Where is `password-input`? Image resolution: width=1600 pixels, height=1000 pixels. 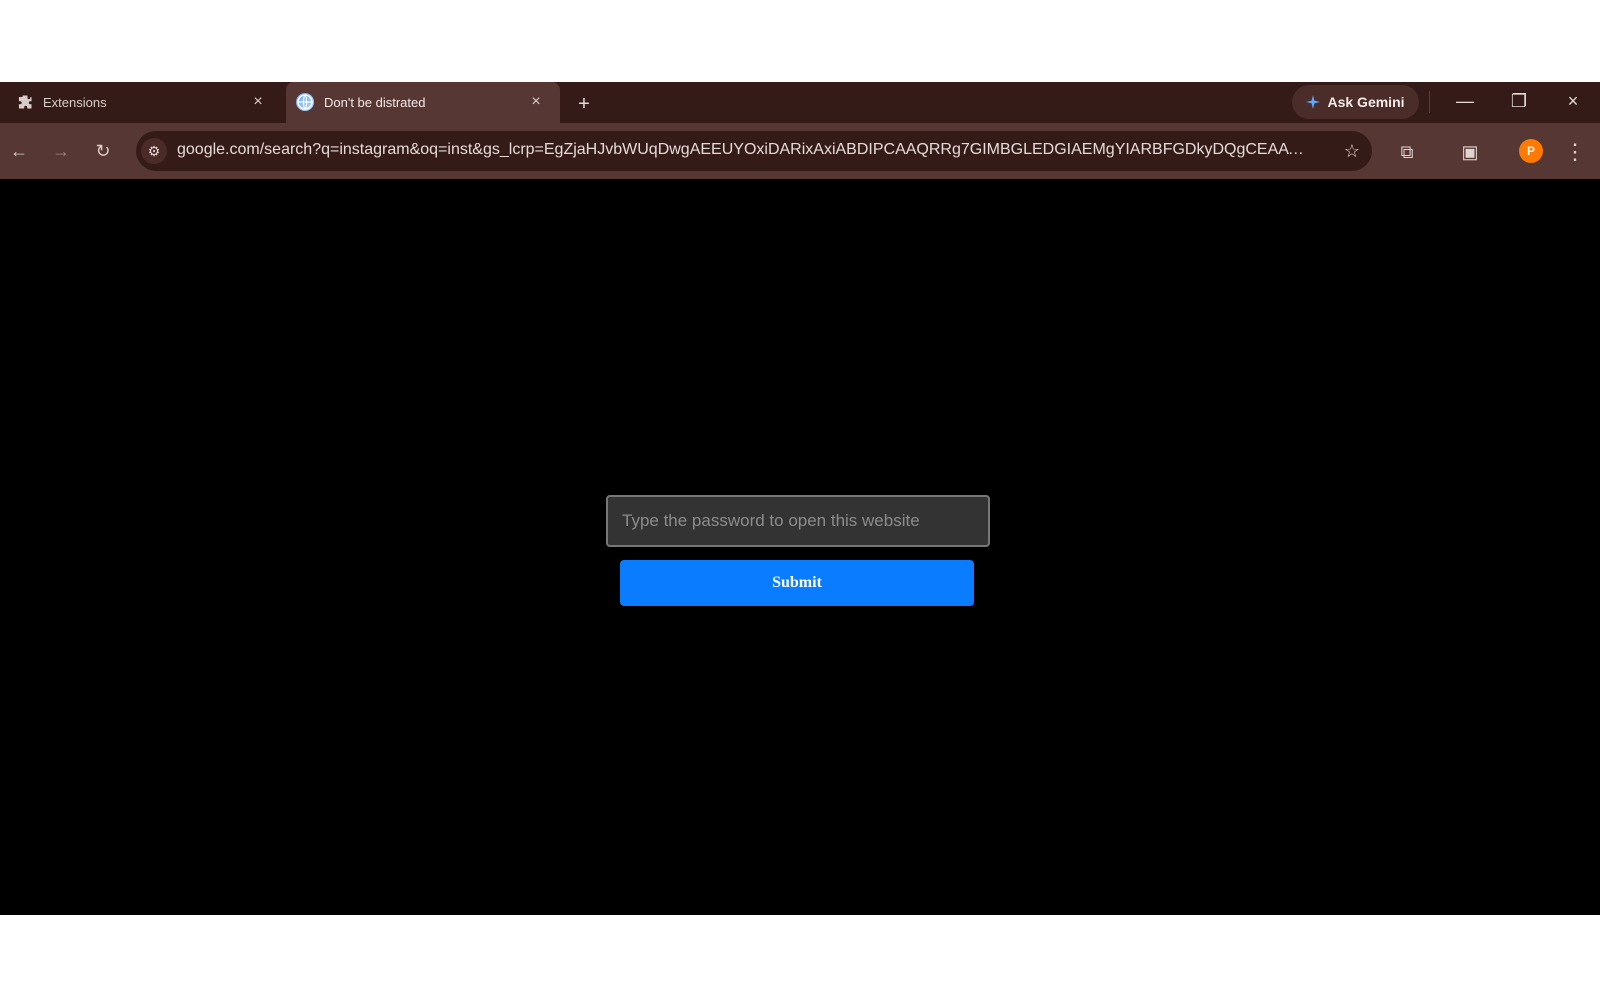 password-input is located at coordinates (798, 521).